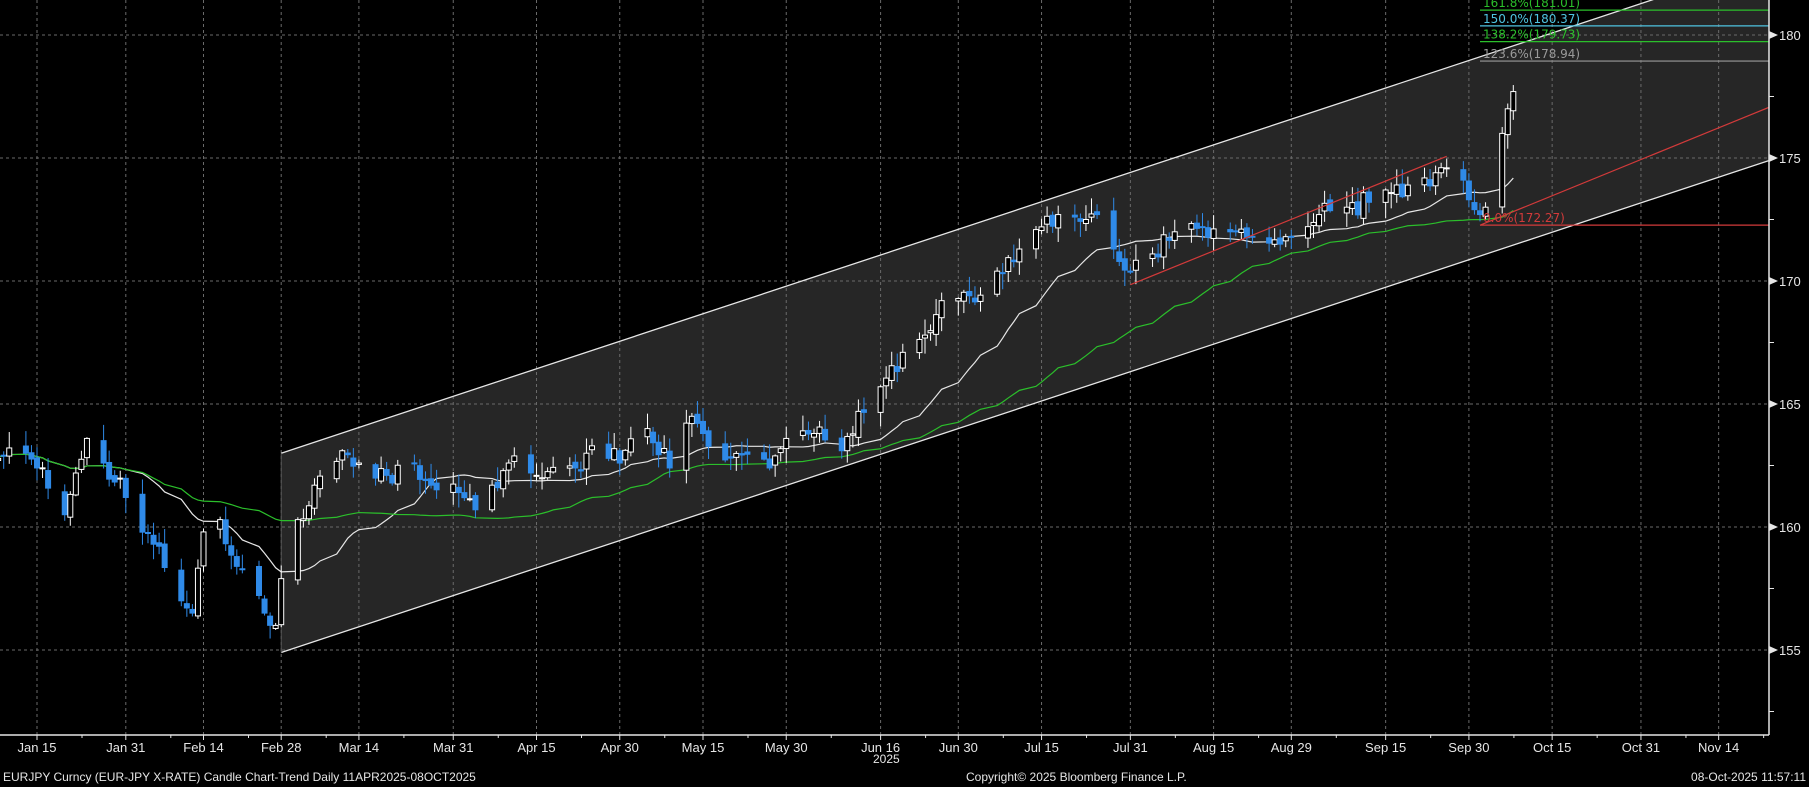 This screenshot has width=1809, height=787. Describe the element at coordinates (1385, 747) in the screenshot. I see `x-tick-label: Sep 15` at that location.